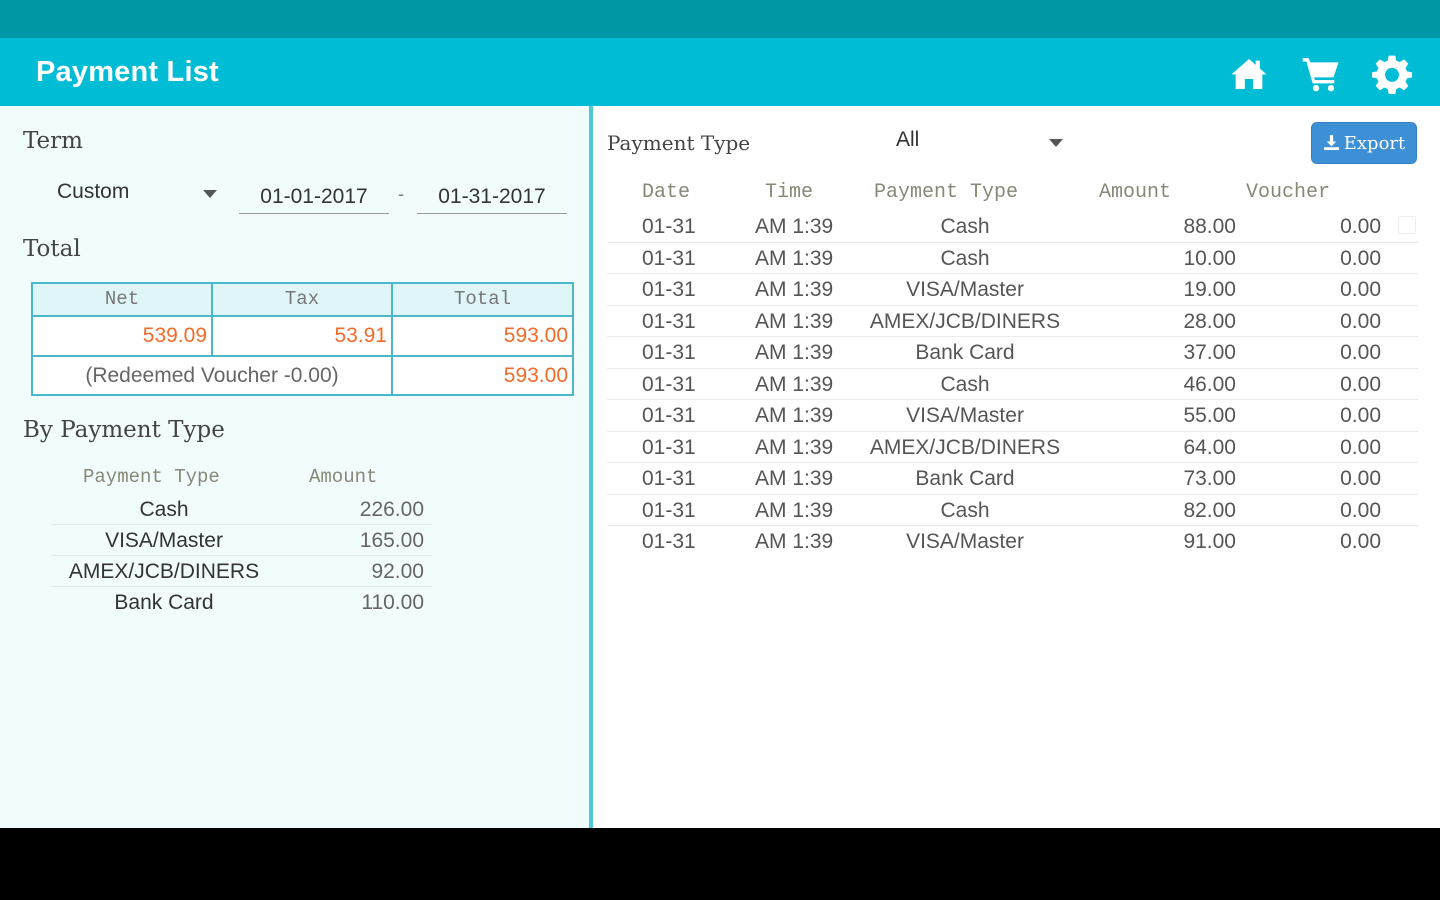 The image size is (1440, 900). What do you see at coordinates (164, 540) in the screenshot?
I see `bp-type: VISA/Master` at bounding box center [164, 540].